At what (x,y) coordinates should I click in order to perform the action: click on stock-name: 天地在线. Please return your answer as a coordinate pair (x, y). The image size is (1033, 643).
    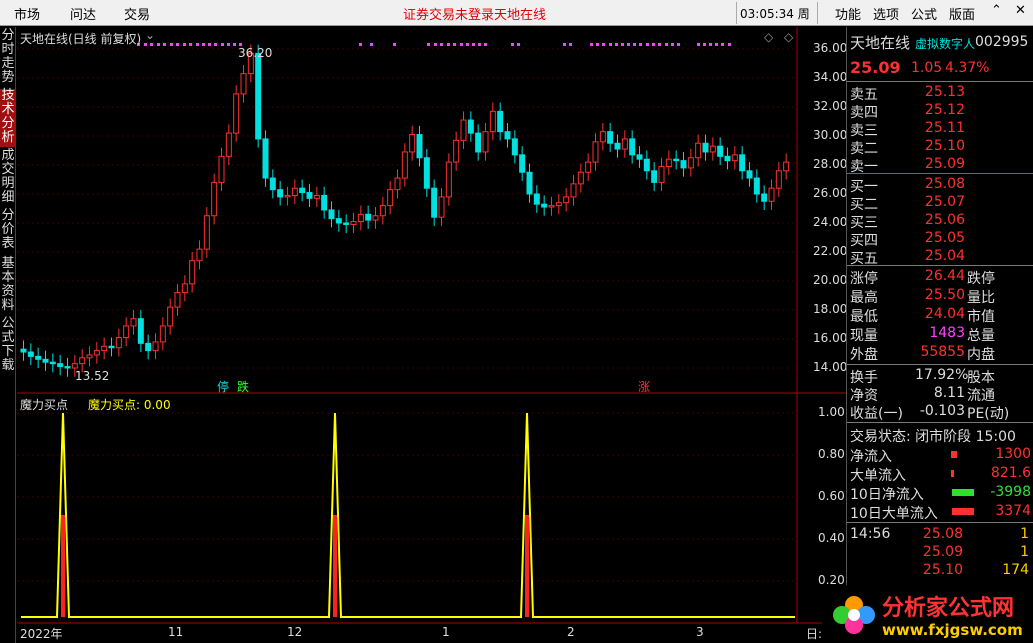
    Looking at the image, I should click on (880, 43).